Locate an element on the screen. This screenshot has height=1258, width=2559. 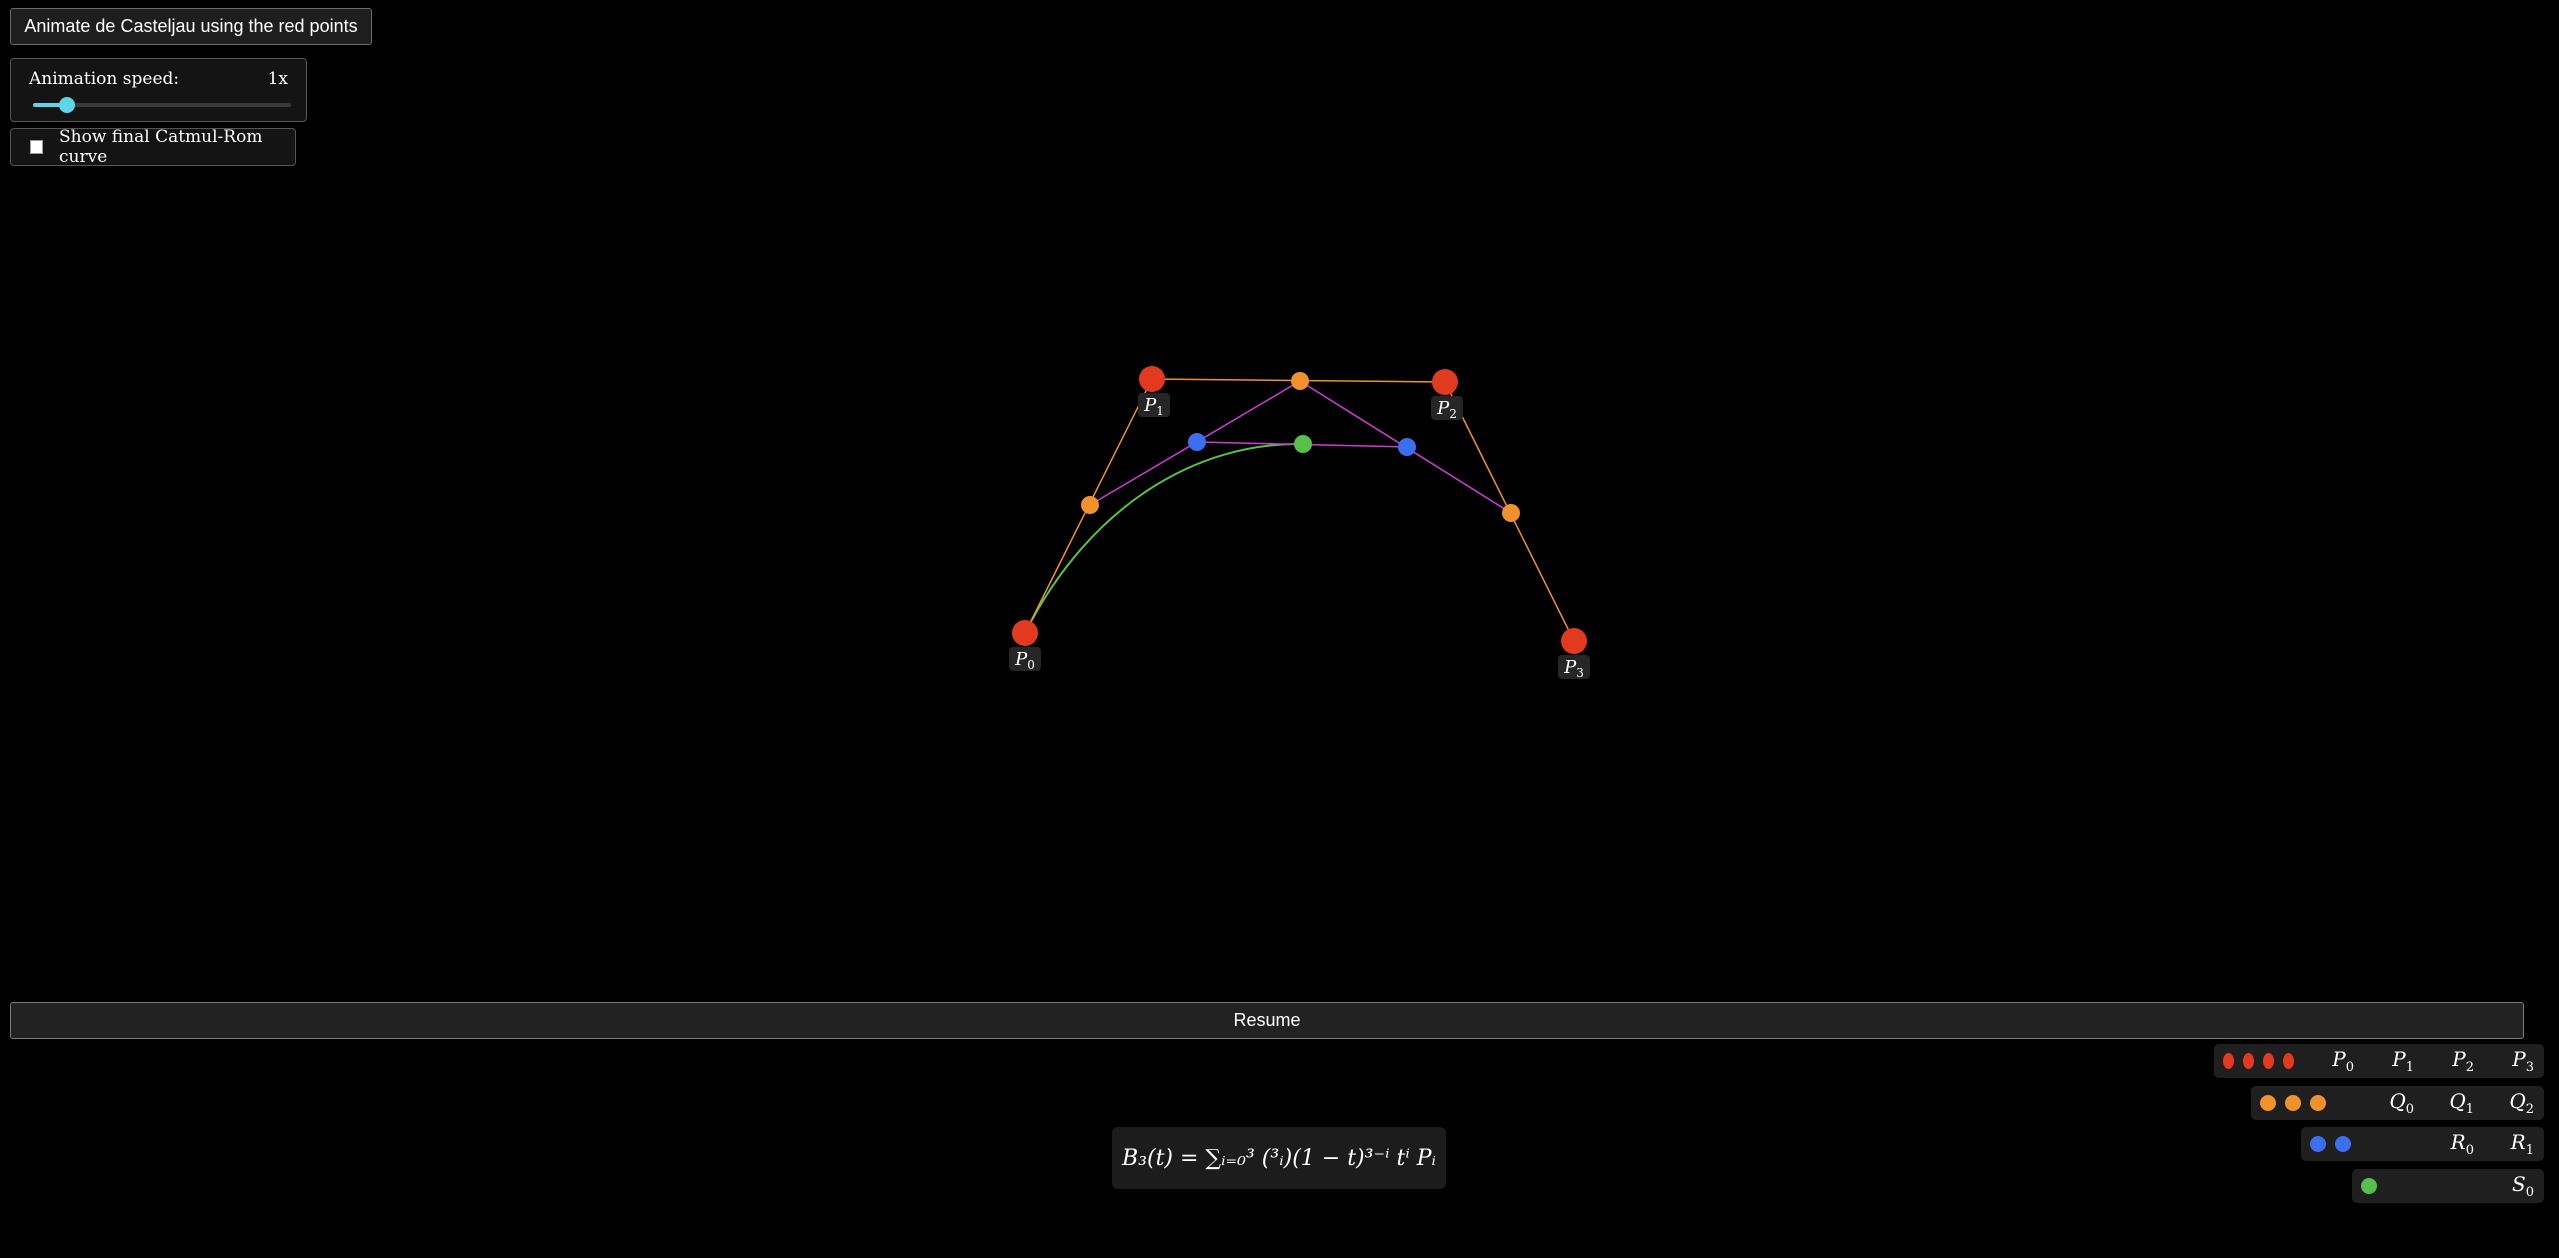
legend-row-3: S0 is located at coordinates (2448, 1186).